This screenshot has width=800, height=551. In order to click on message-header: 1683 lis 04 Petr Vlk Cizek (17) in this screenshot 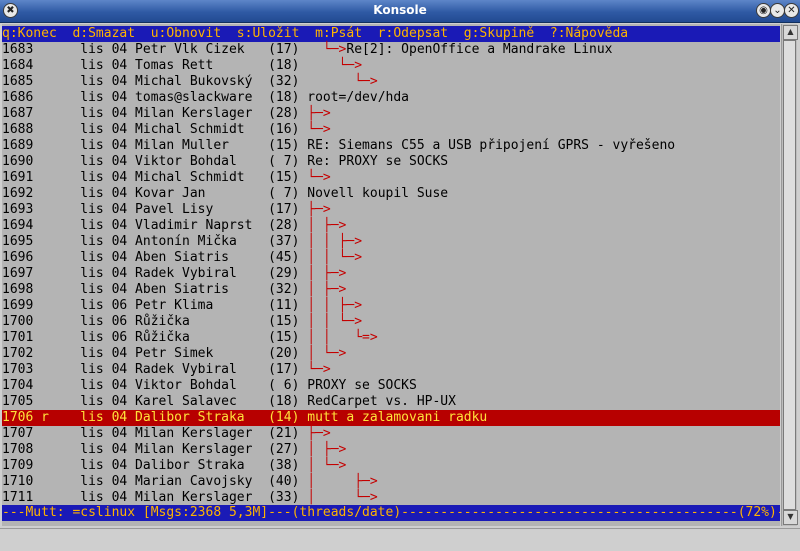, I will do `click(155, 49)`.